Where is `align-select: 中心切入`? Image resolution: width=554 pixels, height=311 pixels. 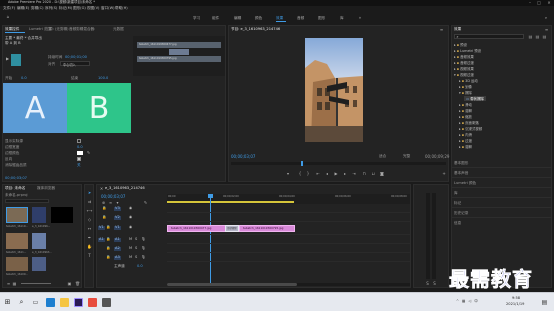 align-select: 中心切入 is located at coordinates (75, 64).